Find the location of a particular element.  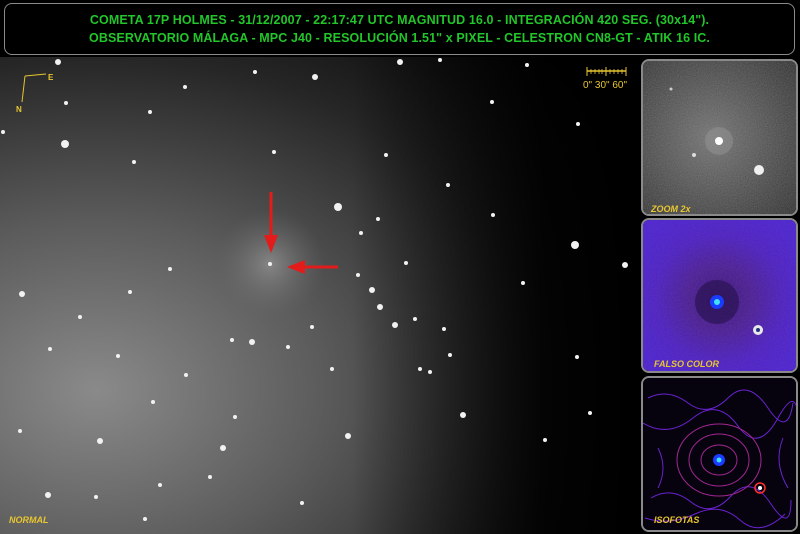

false-color-image is located at coordinates (719, 295).